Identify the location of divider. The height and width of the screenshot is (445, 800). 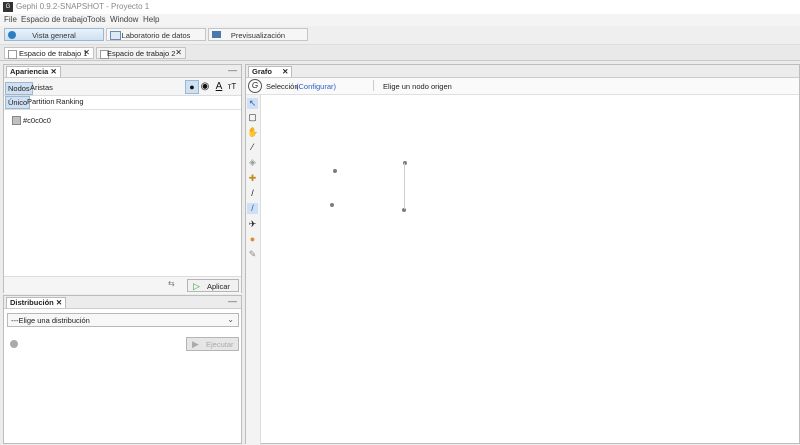
(373, 85).